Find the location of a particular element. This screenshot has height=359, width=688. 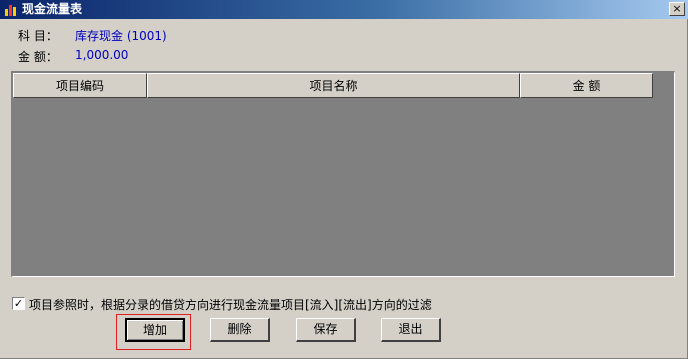

amount-row: 金 额： 1,000.00 is located at coordinates (73, 56).